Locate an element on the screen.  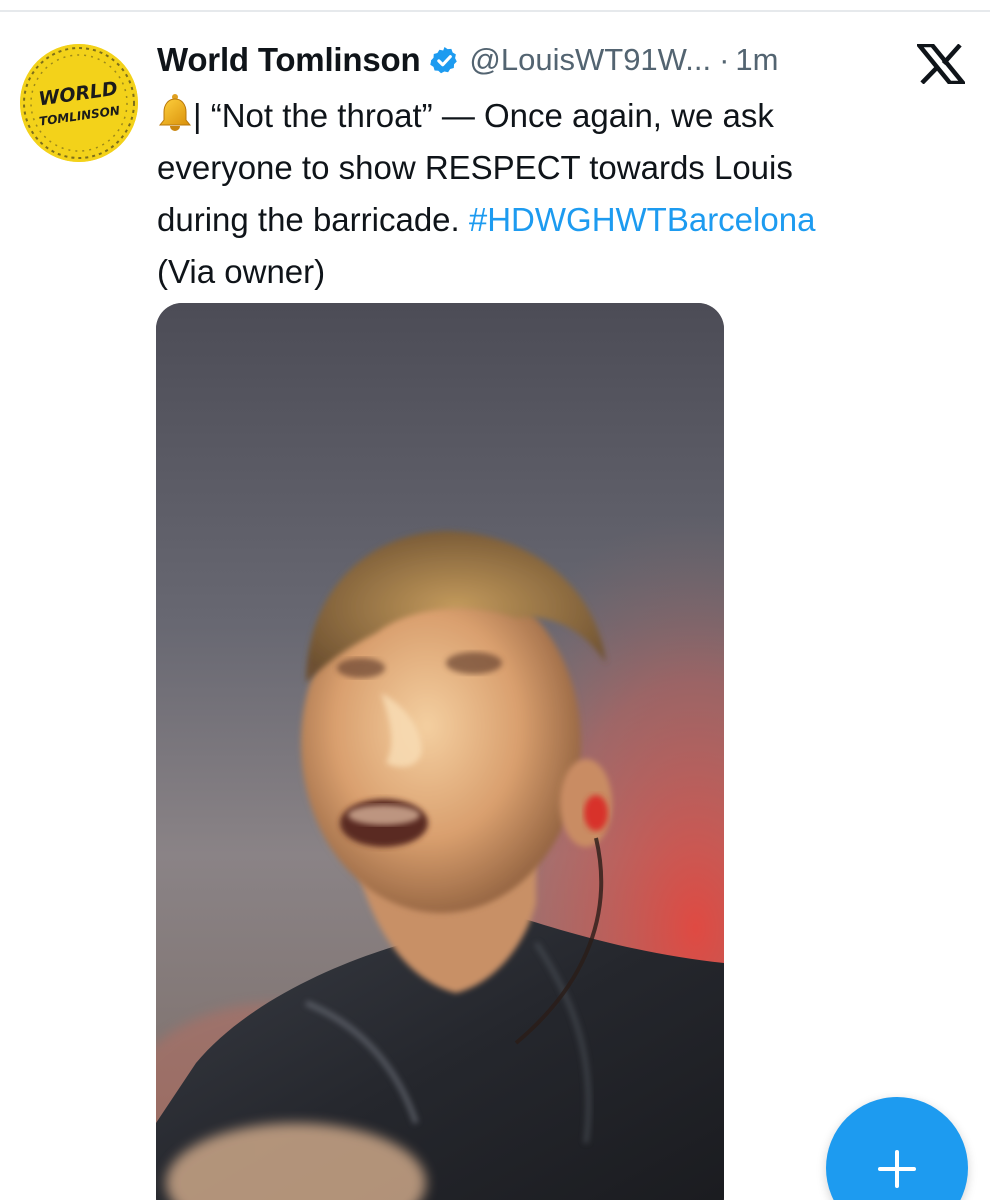
tweet-text-line-3-text: during the barricade. is located at coordinates (313, 219).